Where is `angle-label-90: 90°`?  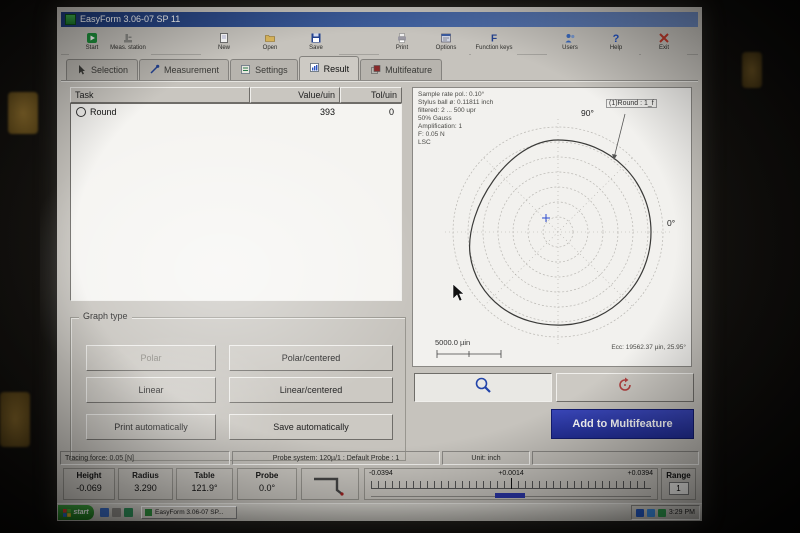 angle-label-90: 90° is located at coordinates (587, 113).